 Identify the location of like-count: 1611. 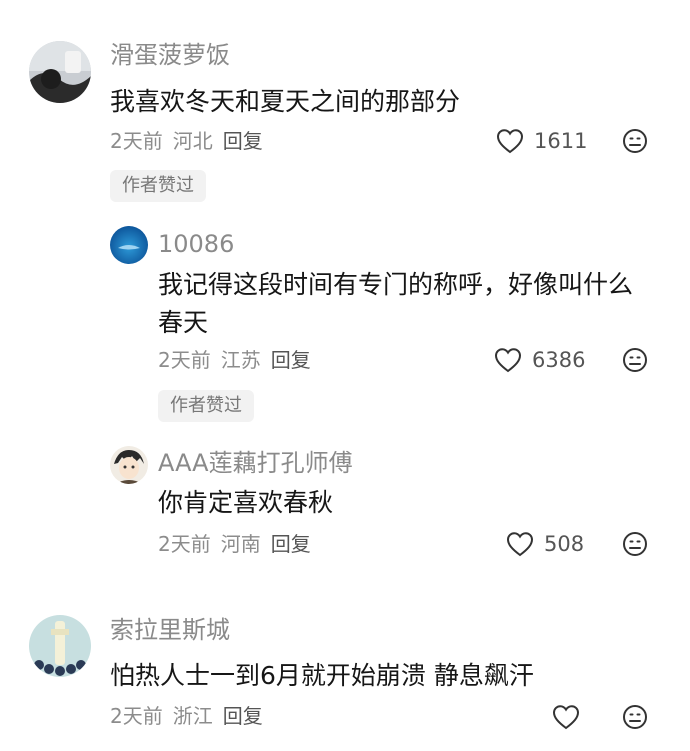
(561, 140).